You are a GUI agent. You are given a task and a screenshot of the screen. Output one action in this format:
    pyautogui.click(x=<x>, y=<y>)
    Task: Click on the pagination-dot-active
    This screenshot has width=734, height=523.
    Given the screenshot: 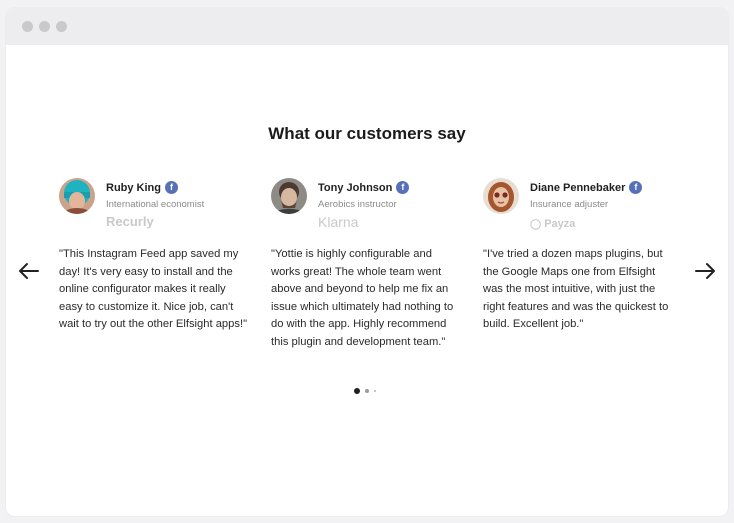 What is the action you would take?
    pyautogui.click(x=357, y=391)
    